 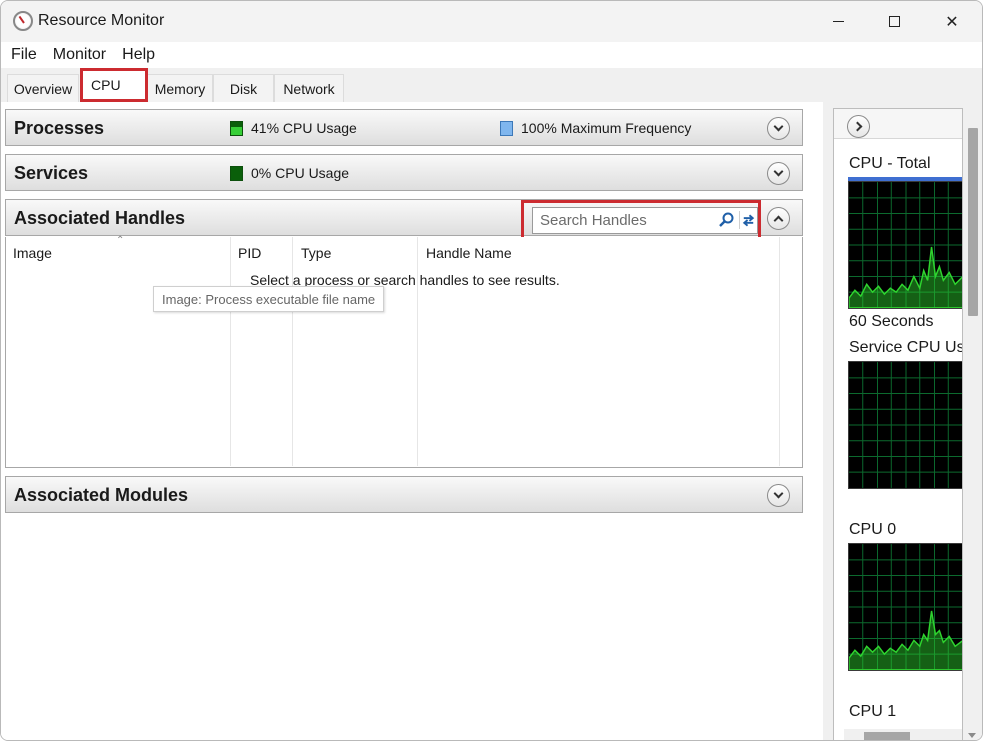 I want to click on vertical-scroll-thumb, so click(x=973, y=222).